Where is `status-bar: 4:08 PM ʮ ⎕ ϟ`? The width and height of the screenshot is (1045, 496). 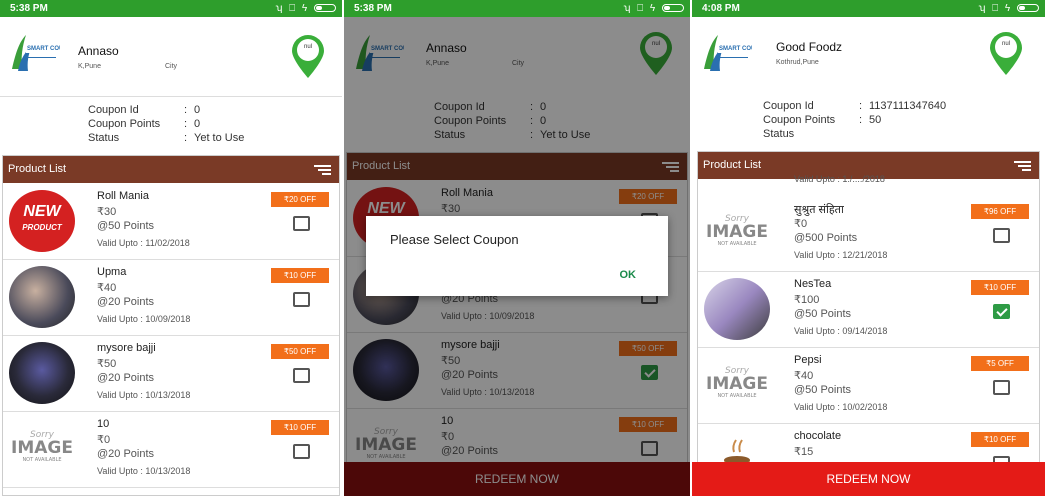
status-bar: 4:08 PM ʮ ⎕ ϟ is located at coordinates (868, 8).